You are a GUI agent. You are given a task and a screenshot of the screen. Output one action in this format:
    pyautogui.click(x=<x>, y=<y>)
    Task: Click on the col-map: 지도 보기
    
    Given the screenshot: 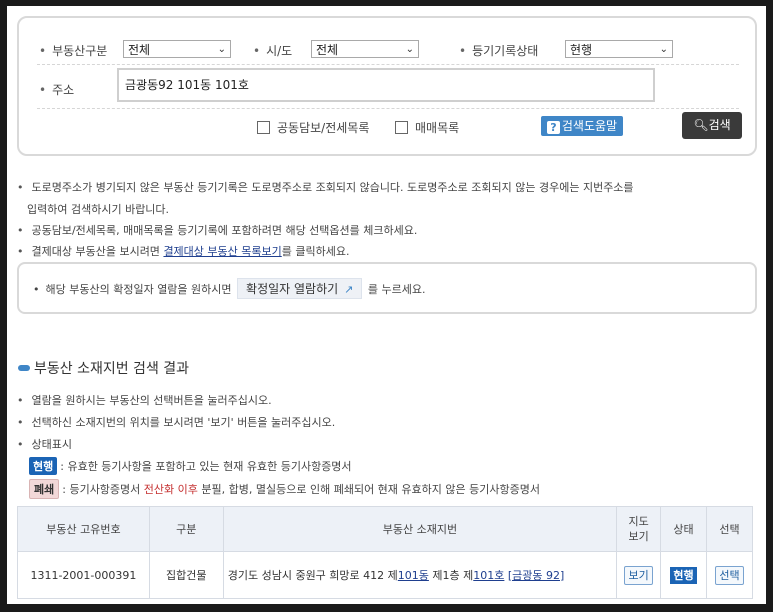 What is the action you would take?
    pyautogui.click(x=639, y=529)
    